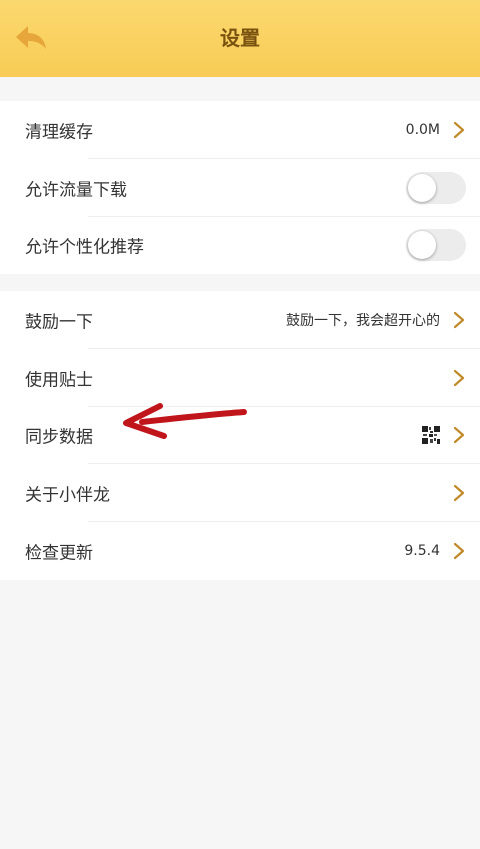 This screenshot has width=480, height=849. What do you see at coordinates (59, 380) in the screenshot?
I see `tips-label: 使用贴士` at bounding box center [59, 380].